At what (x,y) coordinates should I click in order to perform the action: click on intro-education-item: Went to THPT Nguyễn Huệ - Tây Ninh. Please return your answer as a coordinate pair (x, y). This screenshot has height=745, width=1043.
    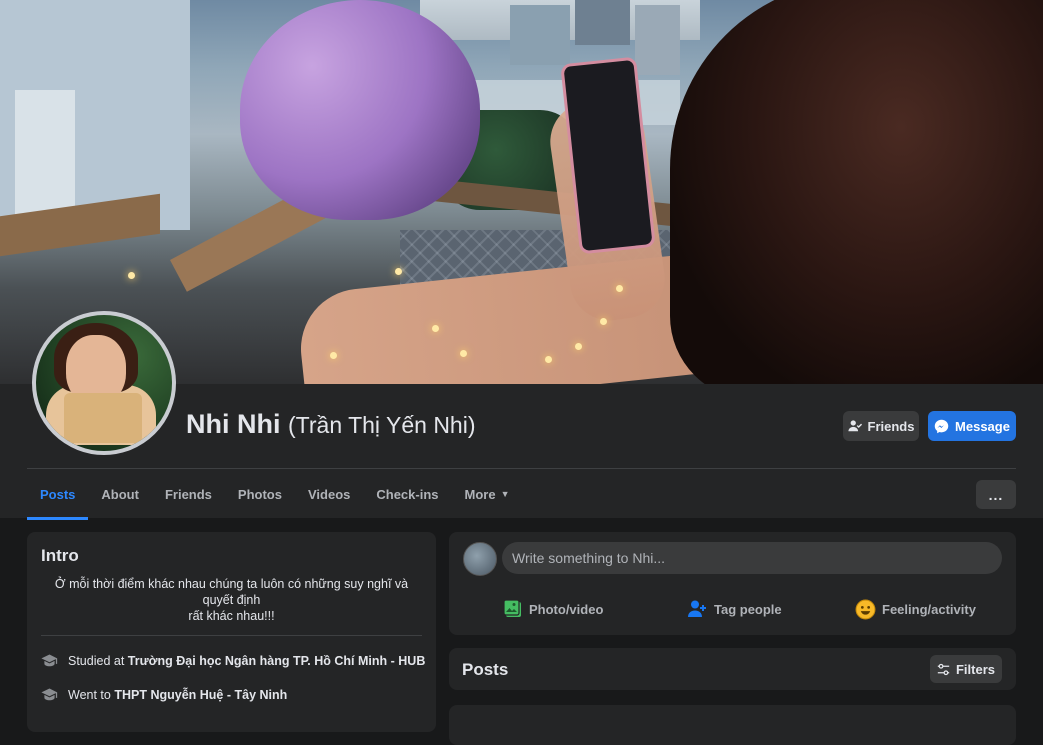
    Looking at the image, I should click on (164, 694).